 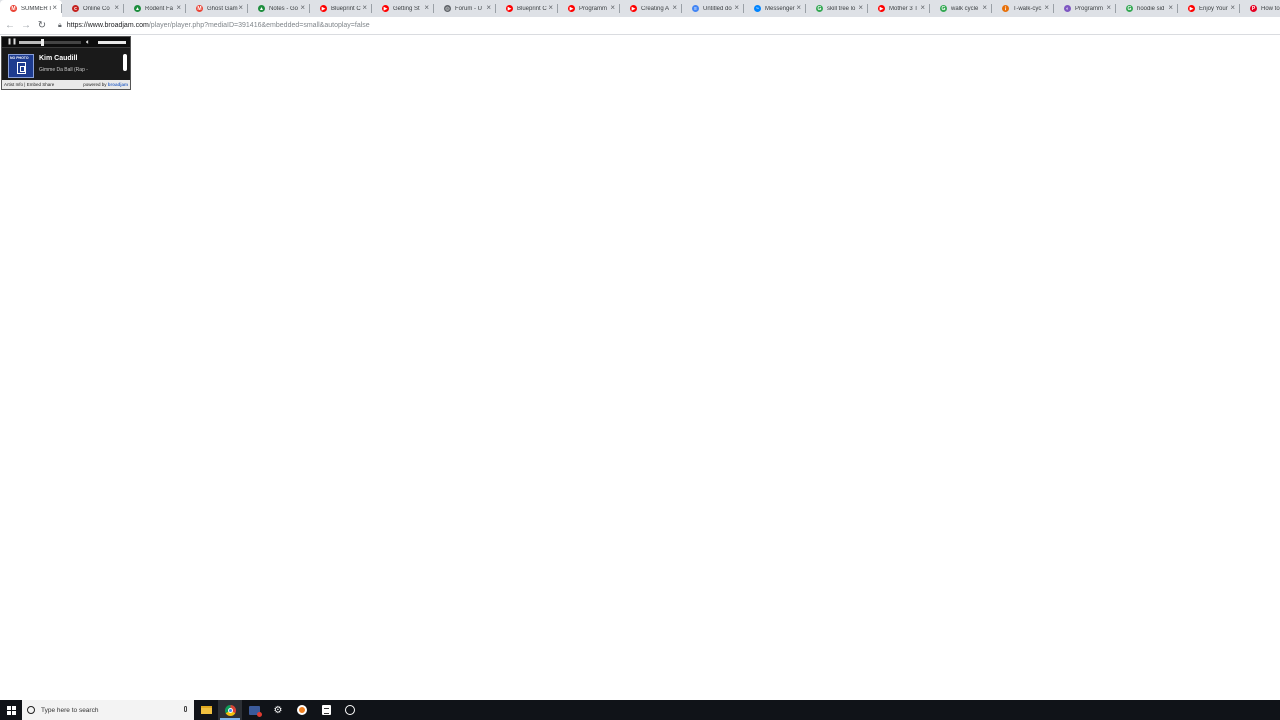 I want to click on tab-title: Messenger, so click(x=780, y=8).